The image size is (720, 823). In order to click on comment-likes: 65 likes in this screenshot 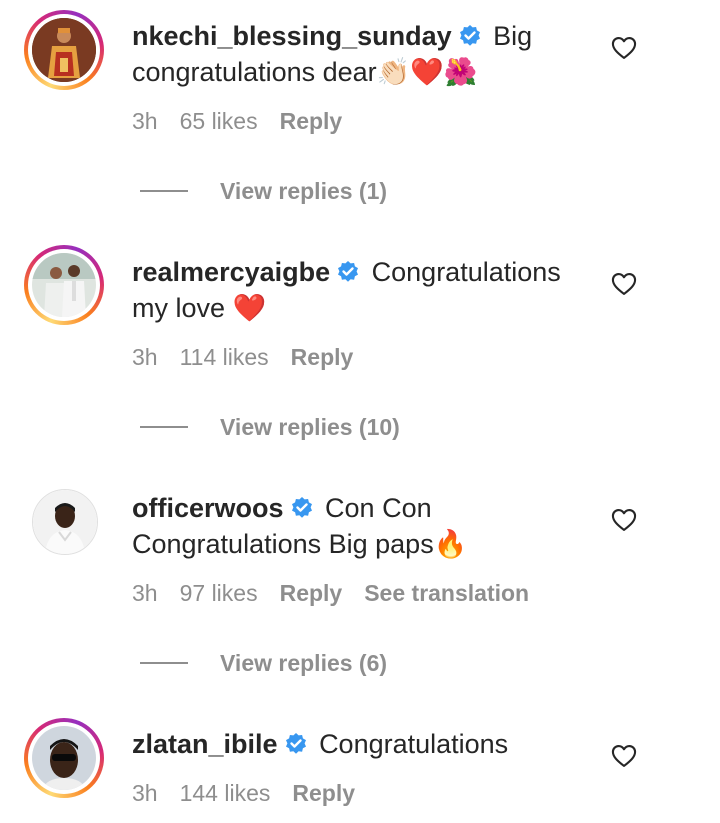, I will do `click(219, 121)`.